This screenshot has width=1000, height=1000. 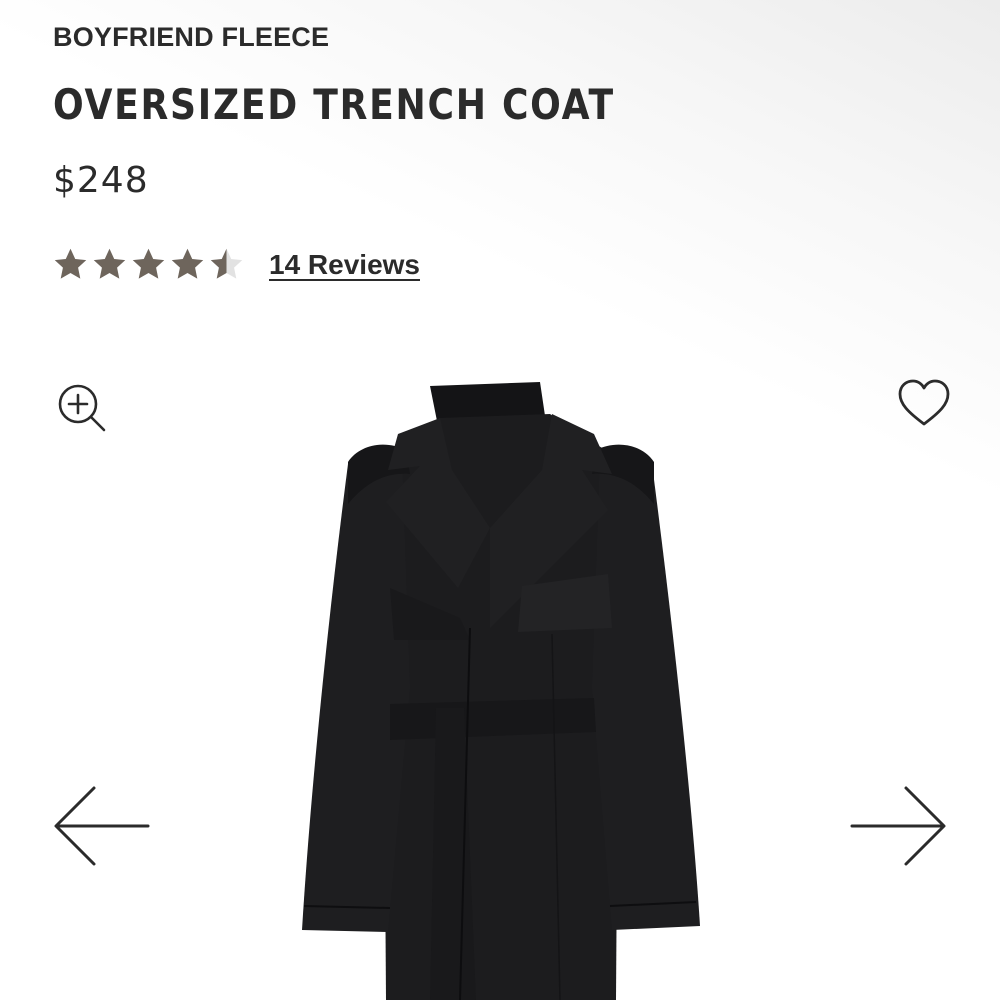 I want to click on arrow-right-icon, so click(x=898, y=826).